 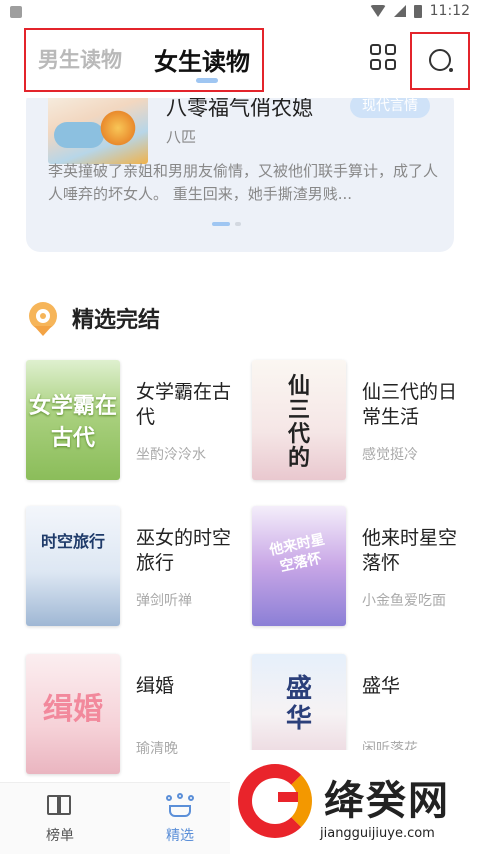 I want to click on book-title: 女学霸在古代, so click(x=191, y=405).